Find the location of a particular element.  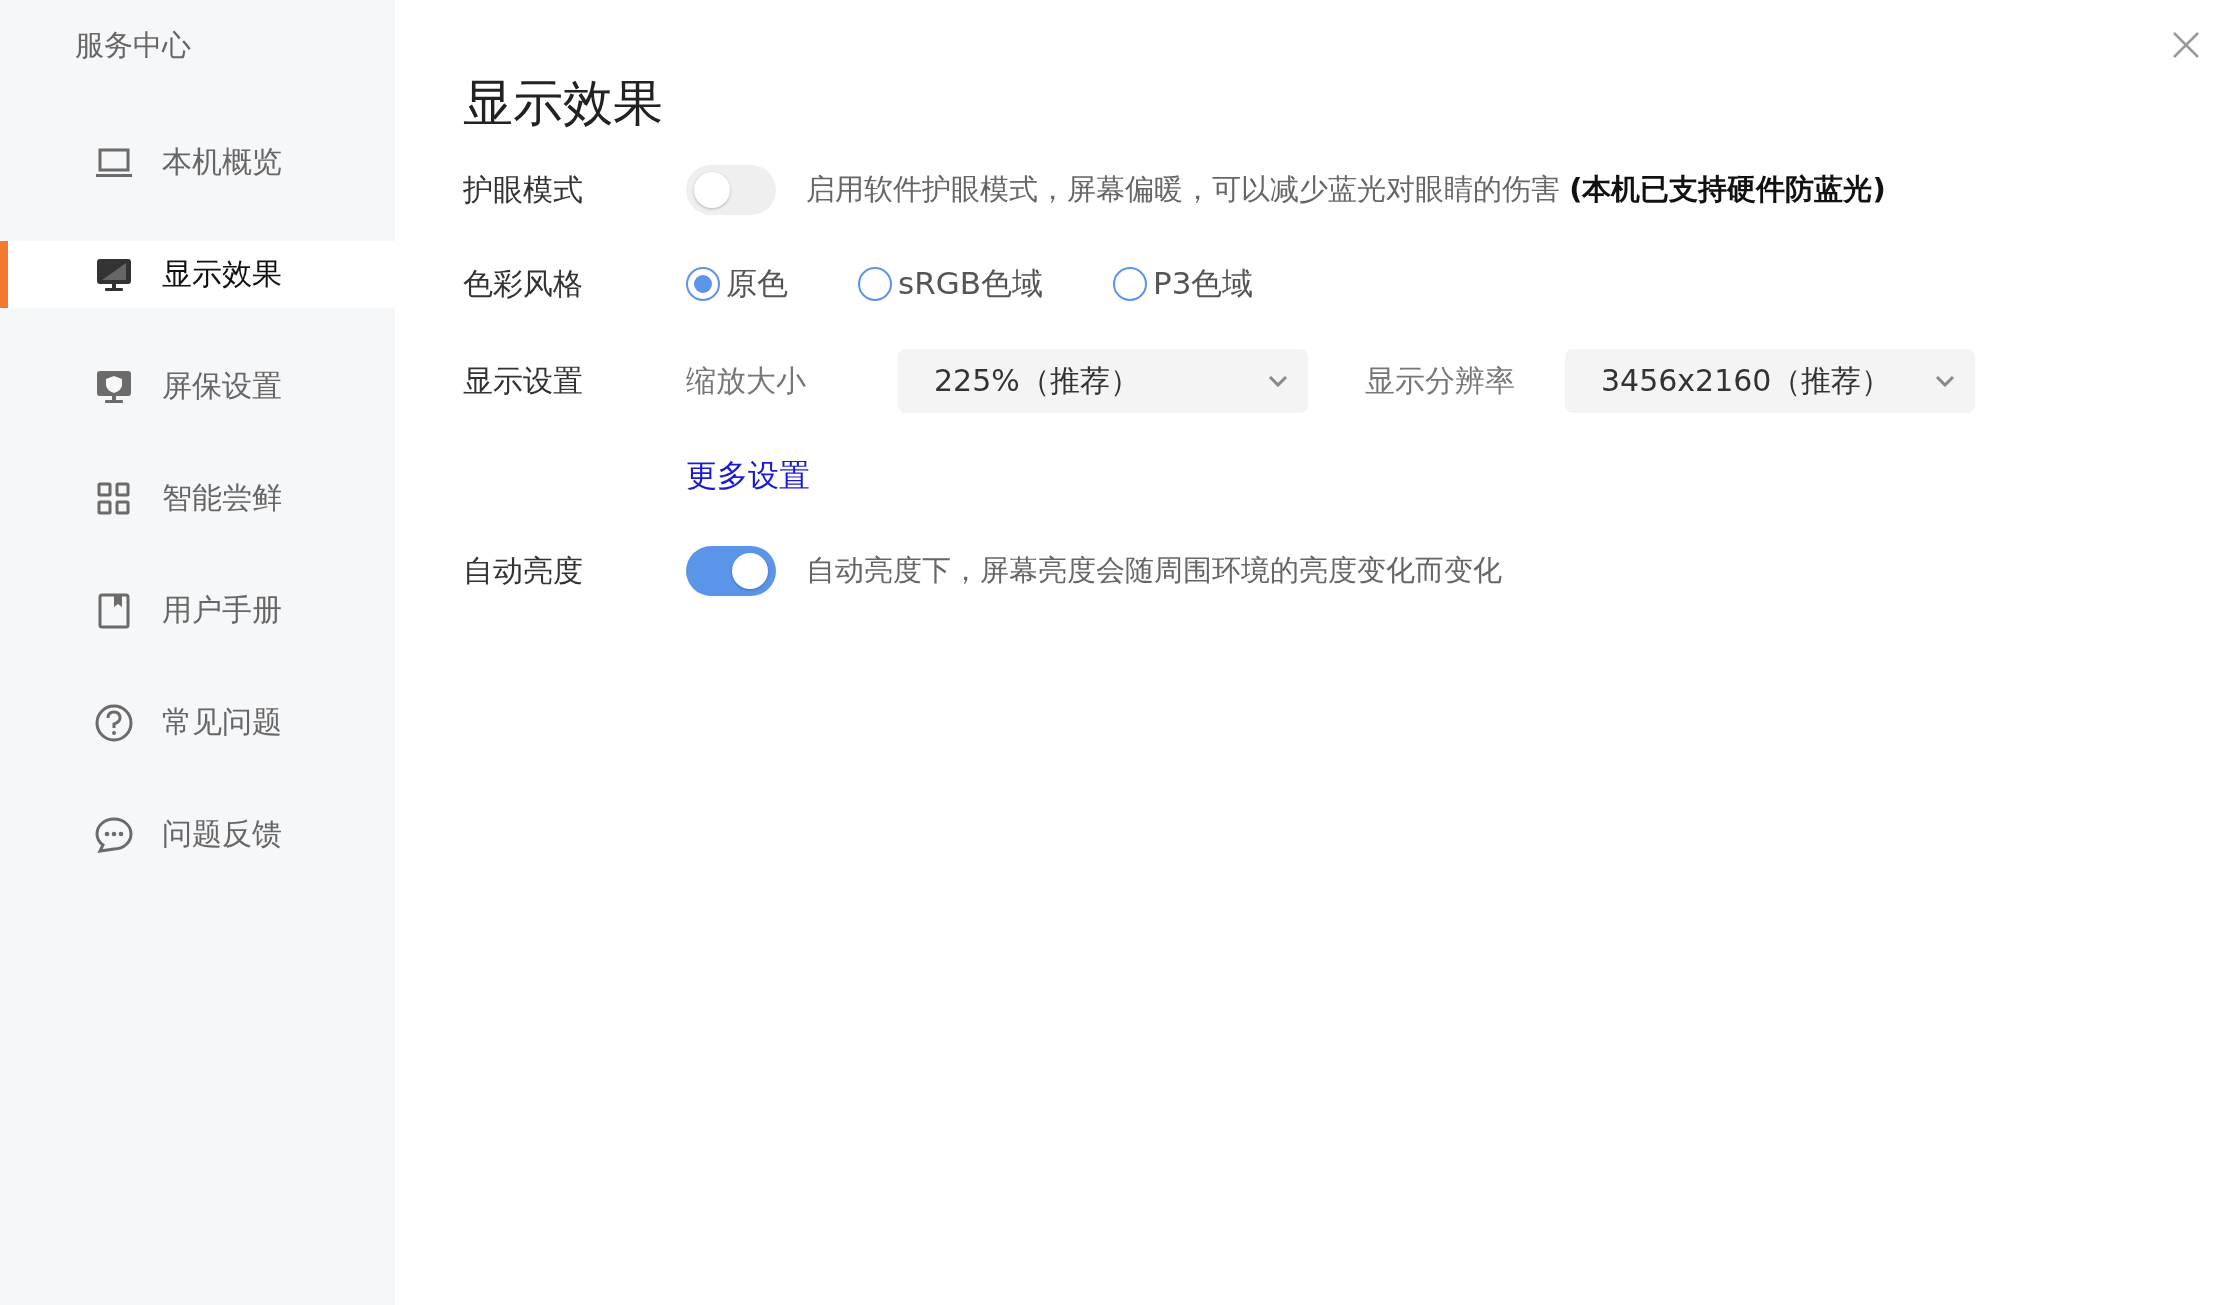

setting-description: 自动亮度下，屏幕亮度会随周围环境的亮度变化而变化 is located at coordinates (1154, 570).